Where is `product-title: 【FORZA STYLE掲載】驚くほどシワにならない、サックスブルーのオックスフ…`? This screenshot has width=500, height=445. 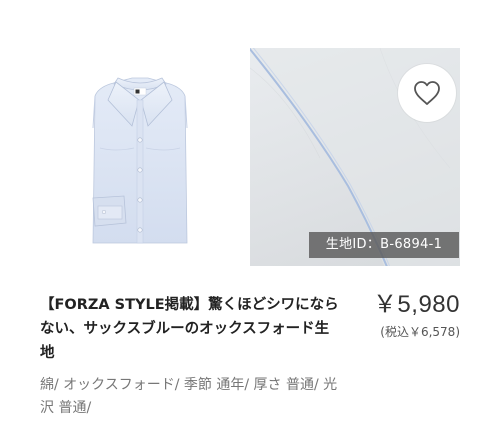 product-title: 【FORZA STYLE掲載】驚くほどシワにならない、サックスブルーのオックスフ… is located at coordinates (190, 329).